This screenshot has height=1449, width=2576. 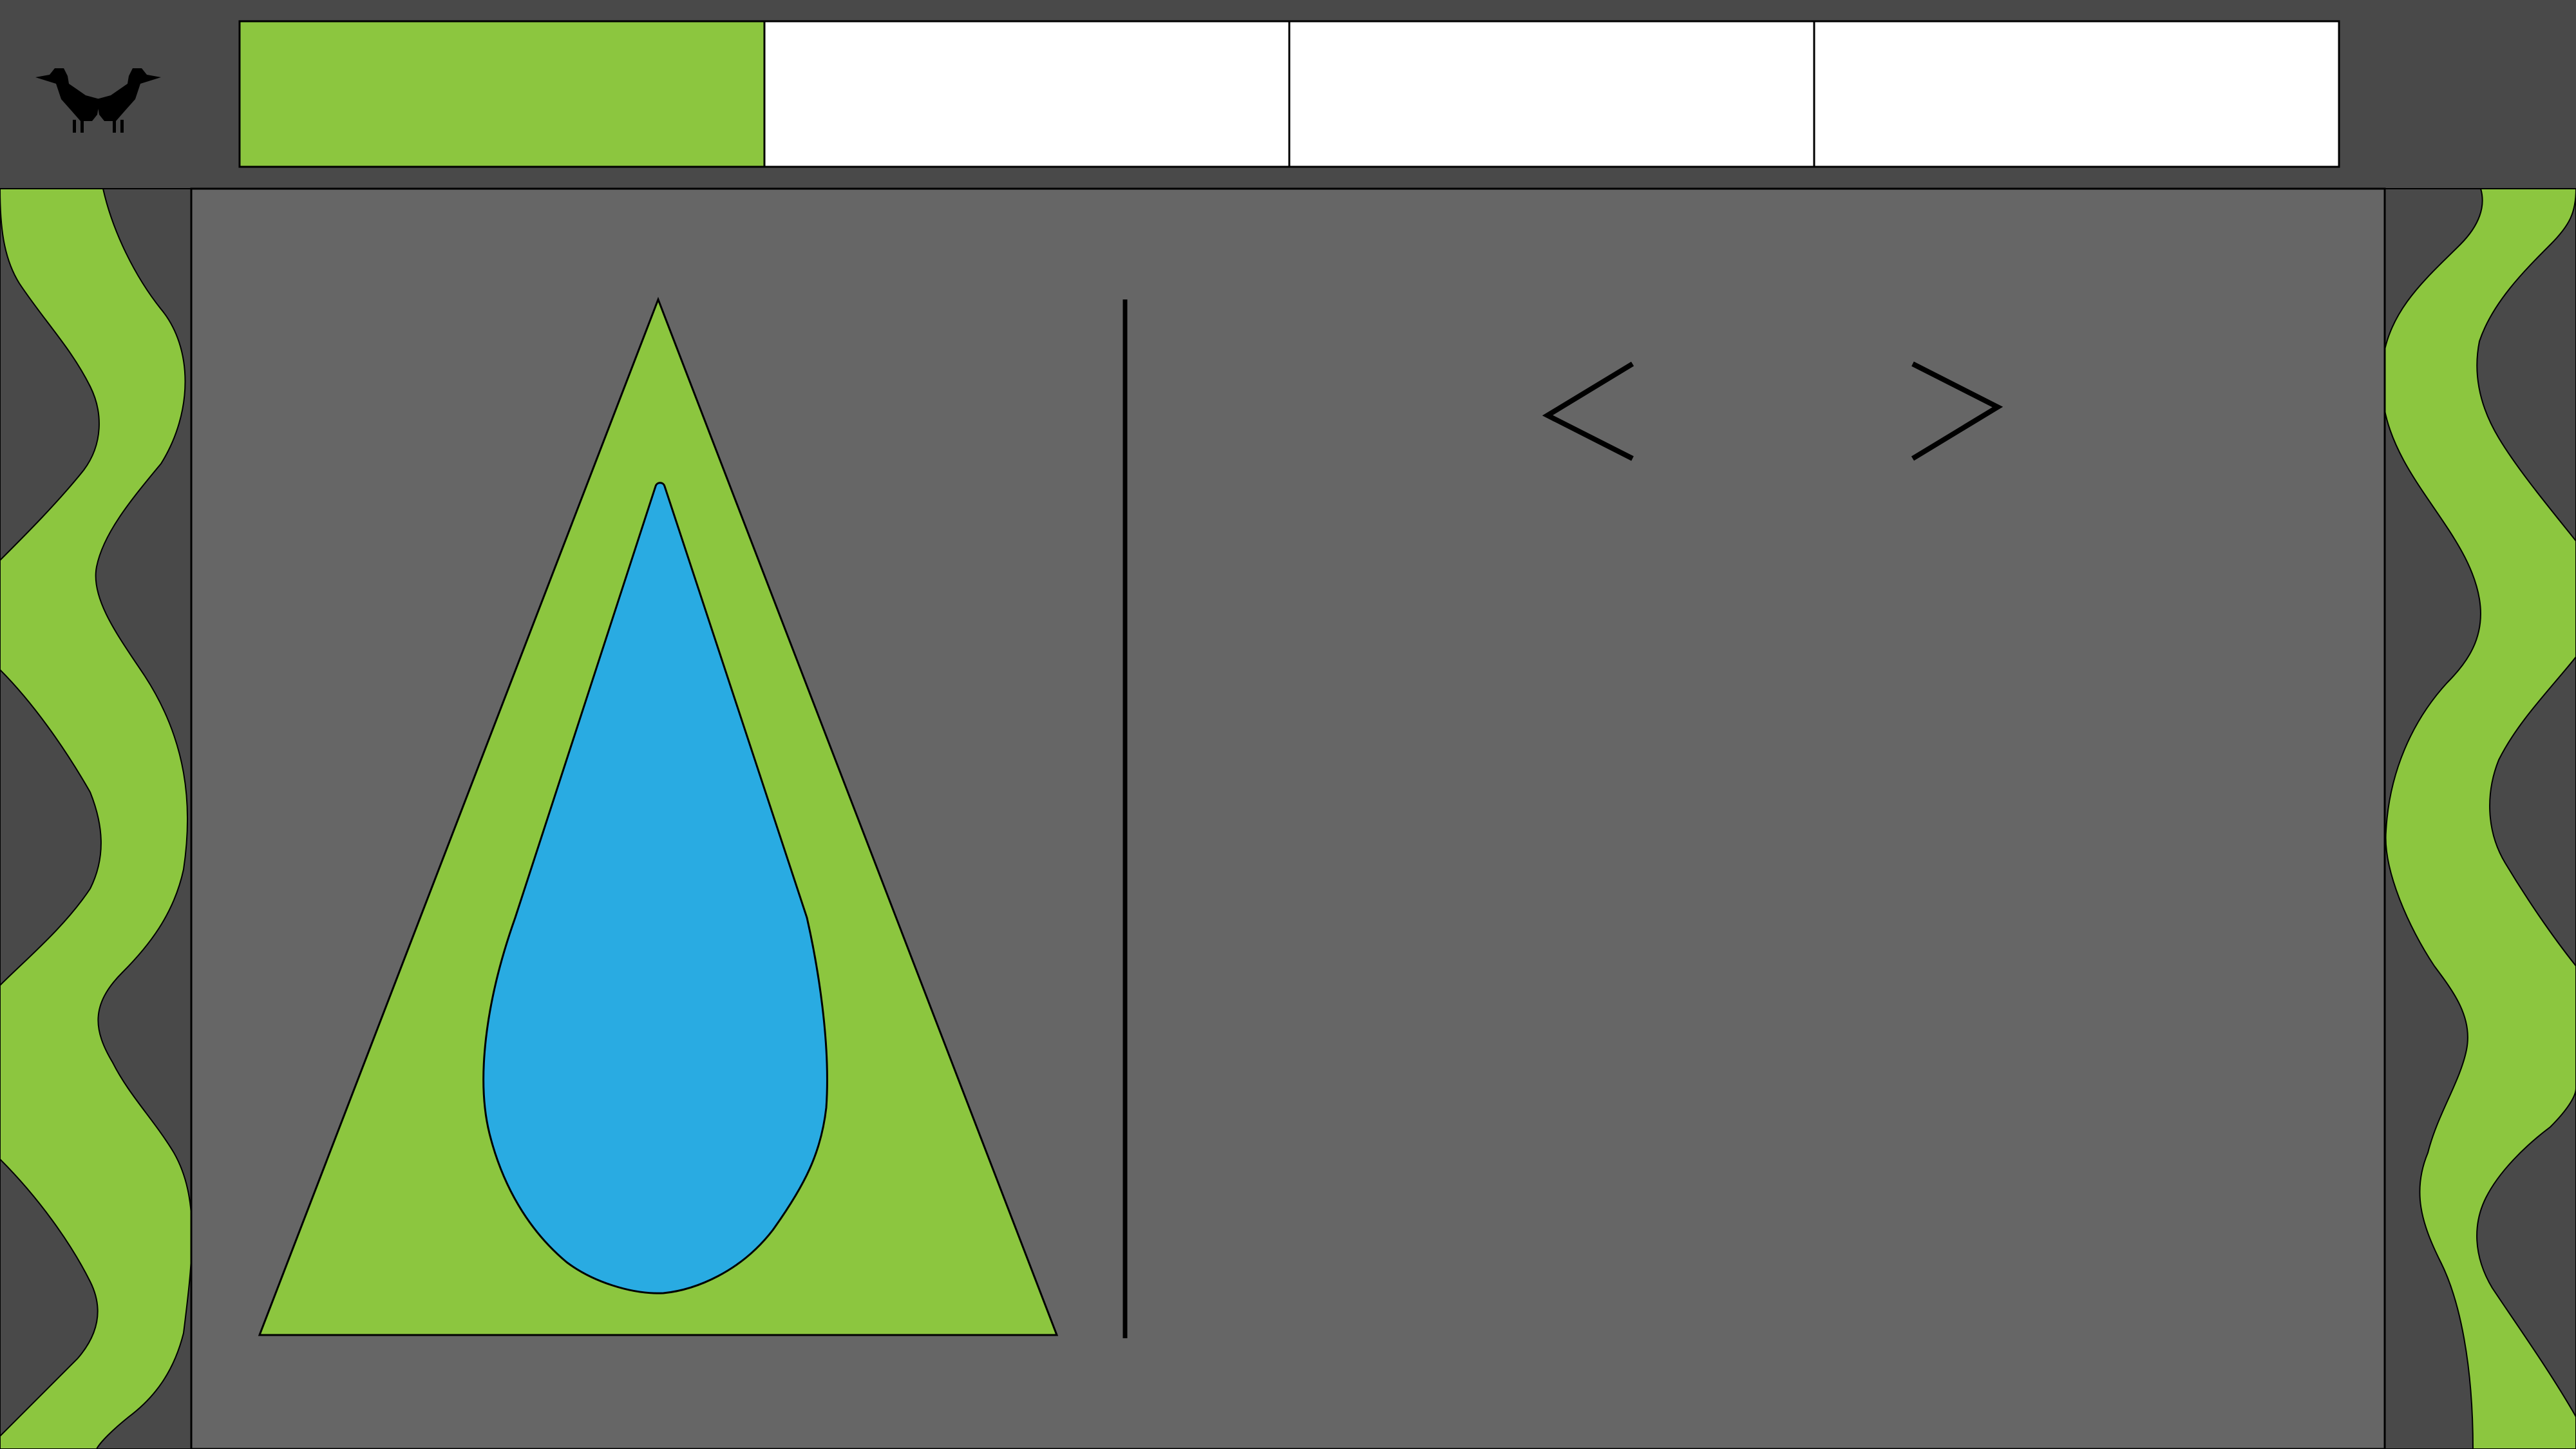 I want to click on tab-bar, so click(x=1289, y=94).